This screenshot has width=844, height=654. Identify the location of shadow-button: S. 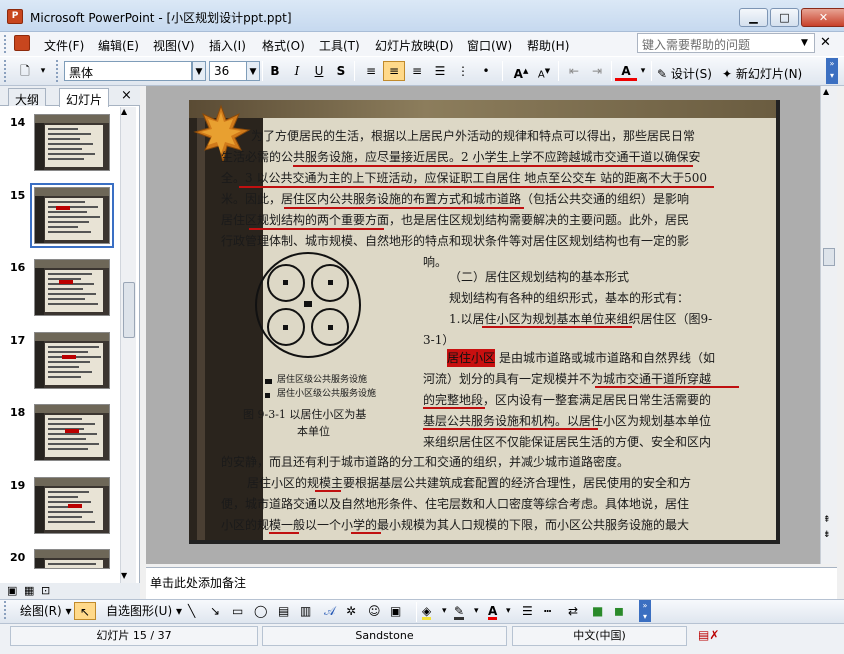
(341, 71).